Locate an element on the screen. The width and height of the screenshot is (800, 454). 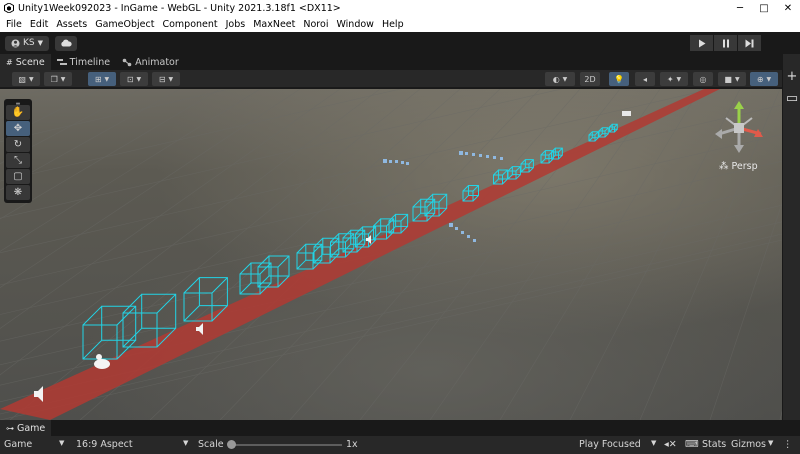
scale-slider-knob is located at coordinates (231, 444).